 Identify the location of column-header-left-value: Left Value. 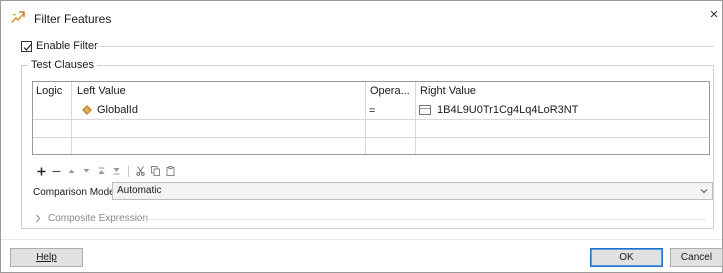
(100, 91).